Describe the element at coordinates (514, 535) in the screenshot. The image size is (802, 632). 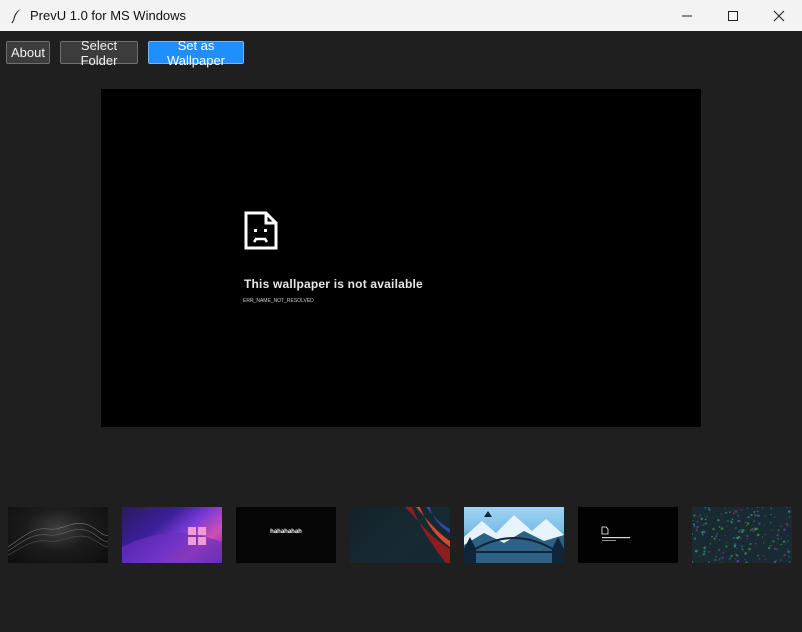
I see `thumbnail-mountain-bridge` at that location.